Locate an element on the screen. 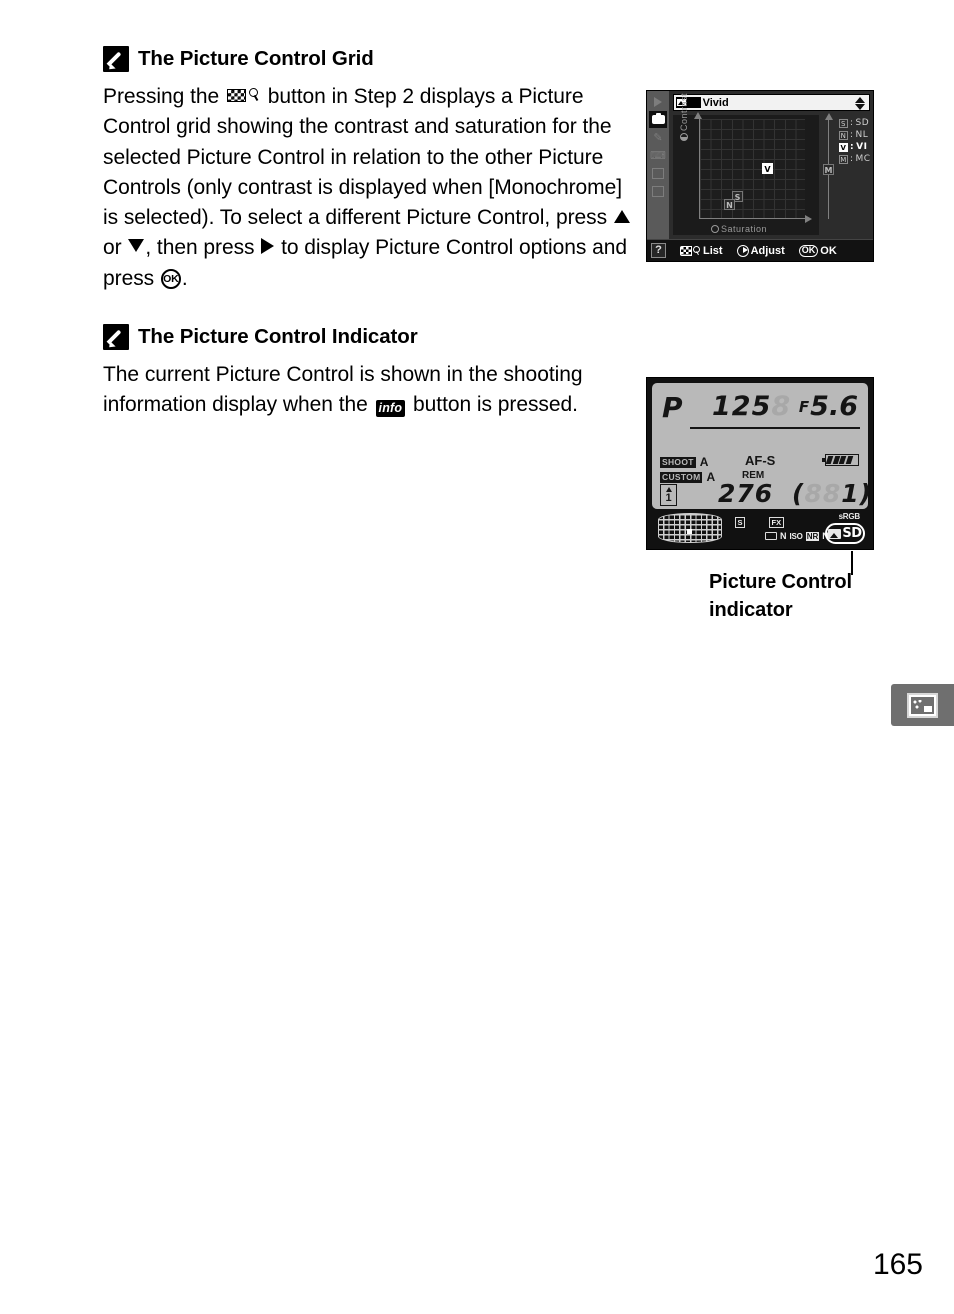 The width and height of the screenshot is (954, 1314). exposure-mode: P is located at coordinates (672, 407).